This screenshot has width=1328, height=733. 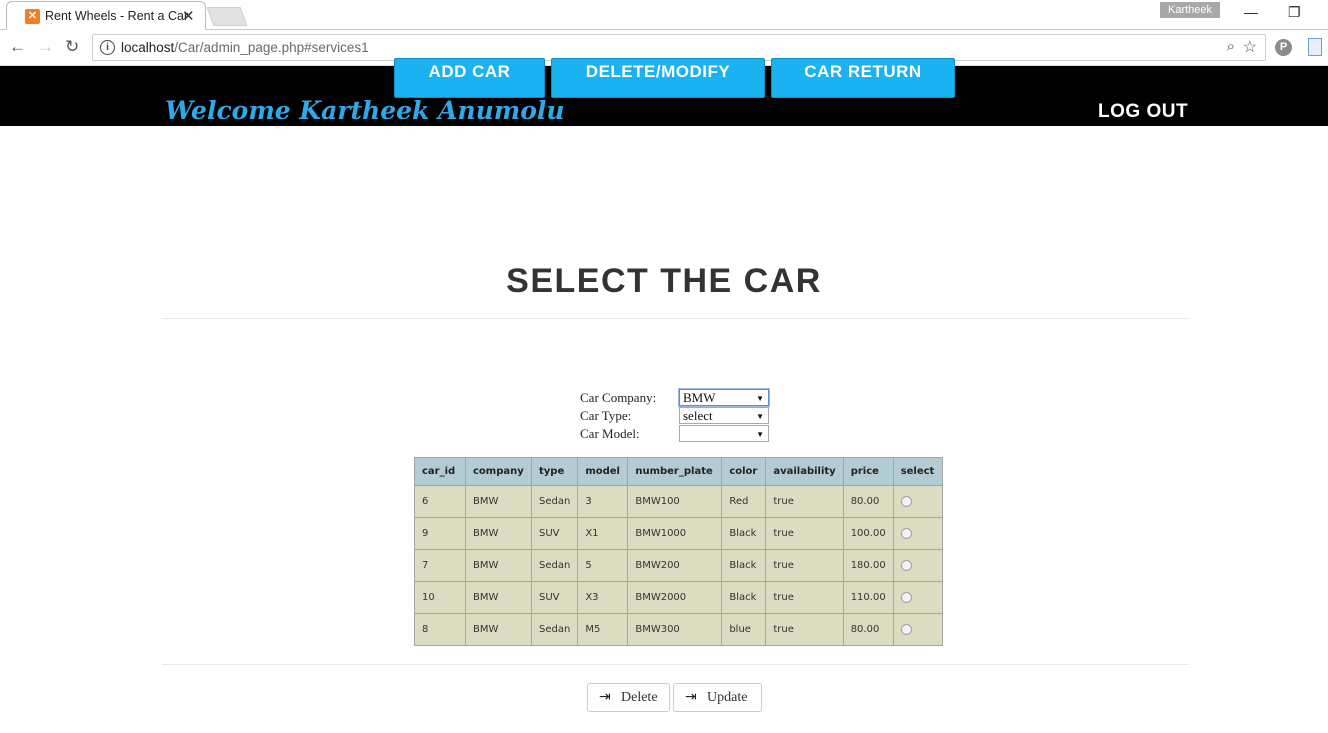 I want to click on delete-button: ⇥ Delete, so click(x=628, y=697).